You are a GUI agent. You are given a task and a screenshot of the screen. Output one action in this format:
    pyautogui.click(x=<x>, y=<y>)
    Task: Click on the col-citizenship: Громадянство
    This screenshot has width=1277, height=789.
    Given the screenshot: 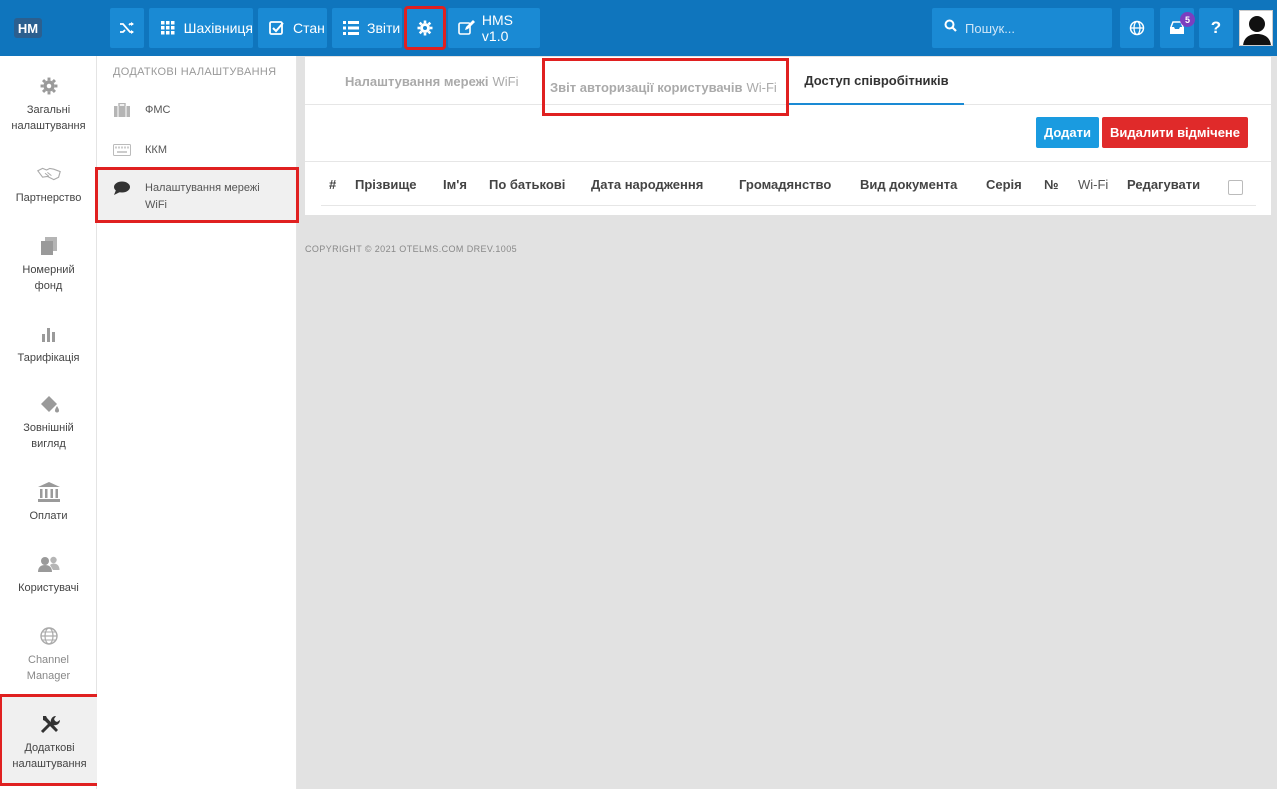 What is the action you would take?
    pyautogui.click(x=785, y=184)
    